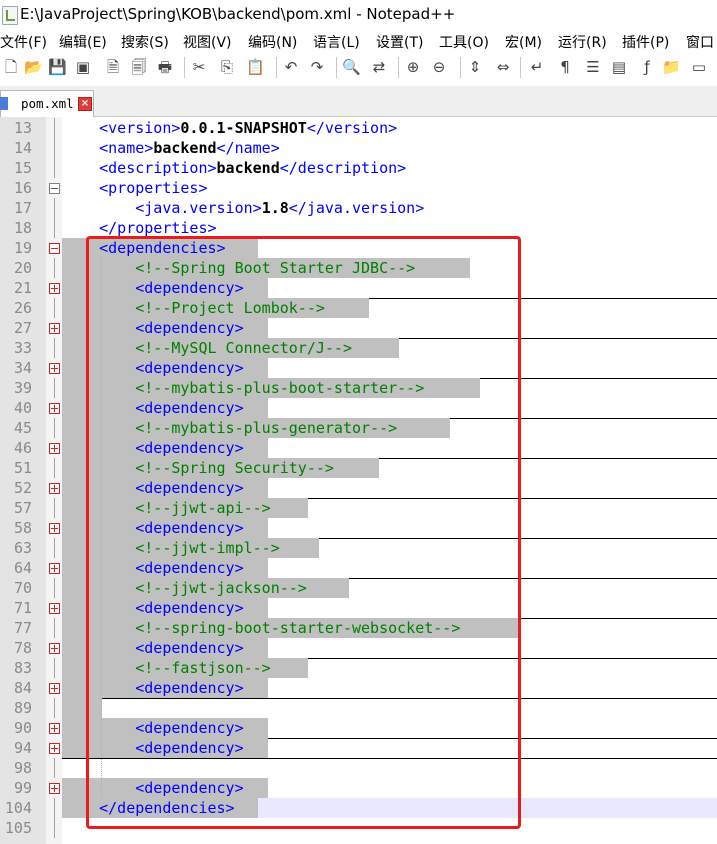 The width and height of the screenshot is (717, 844). What do you see at coordinates (57, 67) in the screenshot?
I see `save-icon: 💾` at bounding box center [57, 67].